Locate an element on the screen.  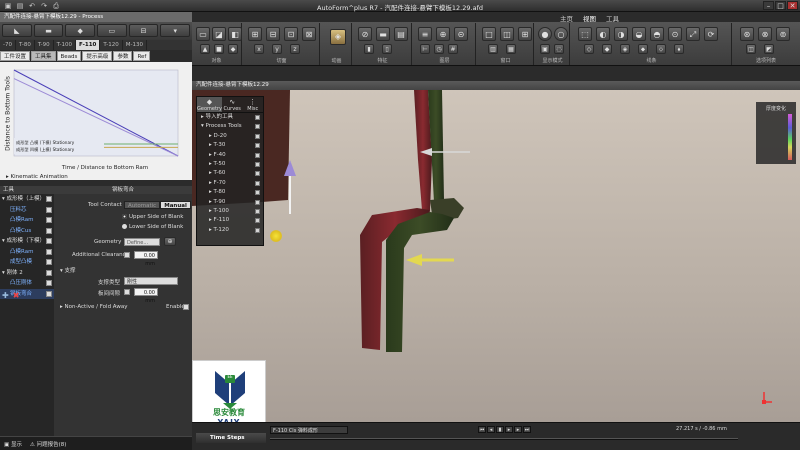
maximize-icon: □ is located at coordinates (780, 5).